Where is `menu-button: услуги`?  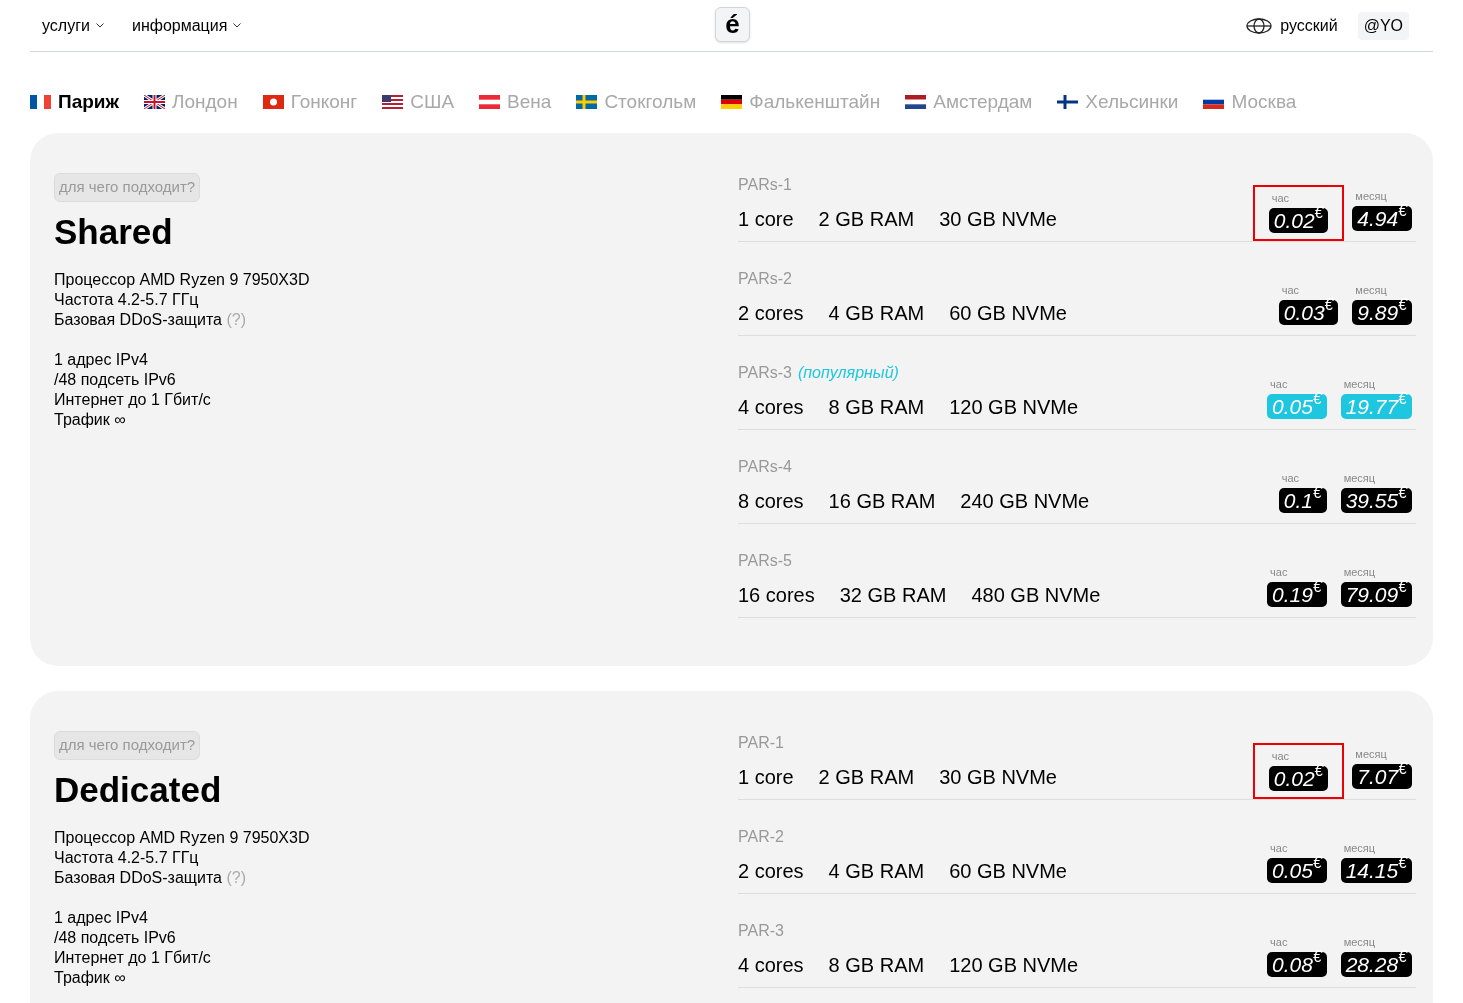 menu-button: услуги is located at coordinates (73, 25).